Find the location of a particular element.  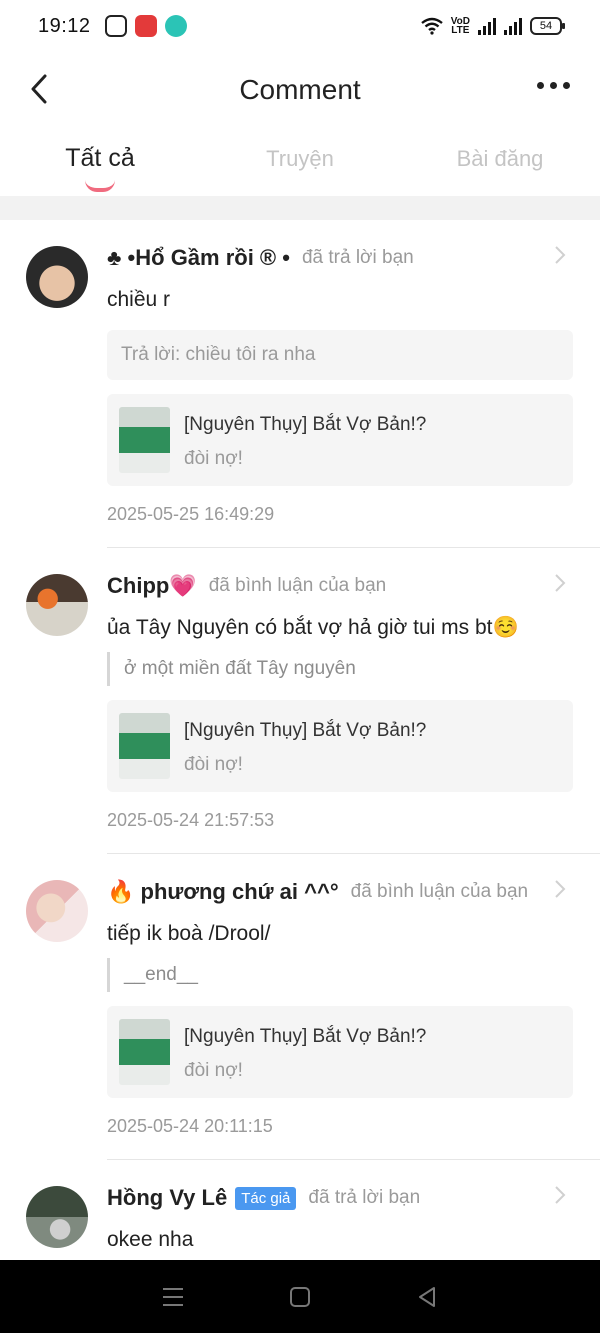

username: ♣ •Hổ Gầm rồi ® • is located at coordinates (198, 258).